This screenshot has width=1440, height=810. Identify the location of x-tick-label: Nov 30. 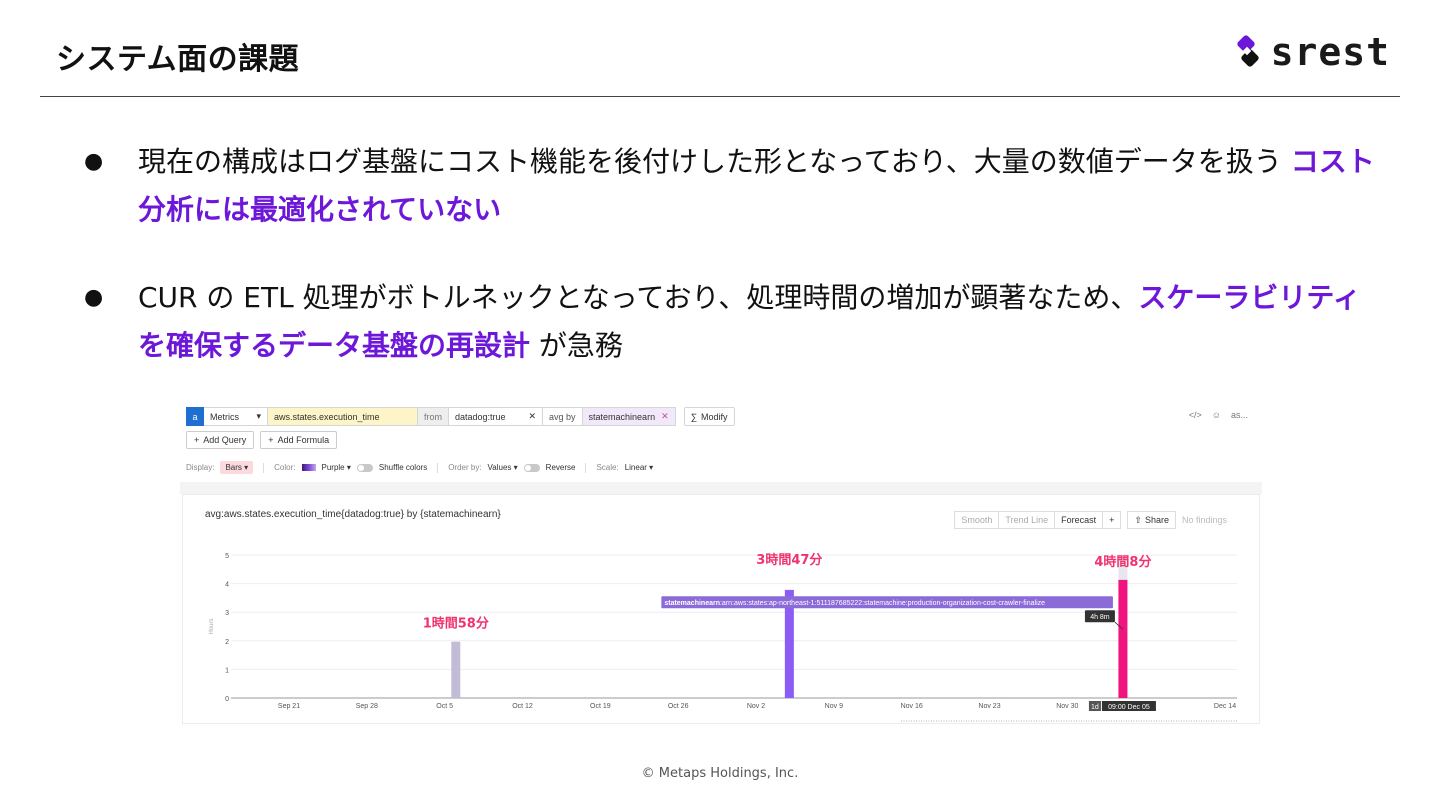
(1067, 706).